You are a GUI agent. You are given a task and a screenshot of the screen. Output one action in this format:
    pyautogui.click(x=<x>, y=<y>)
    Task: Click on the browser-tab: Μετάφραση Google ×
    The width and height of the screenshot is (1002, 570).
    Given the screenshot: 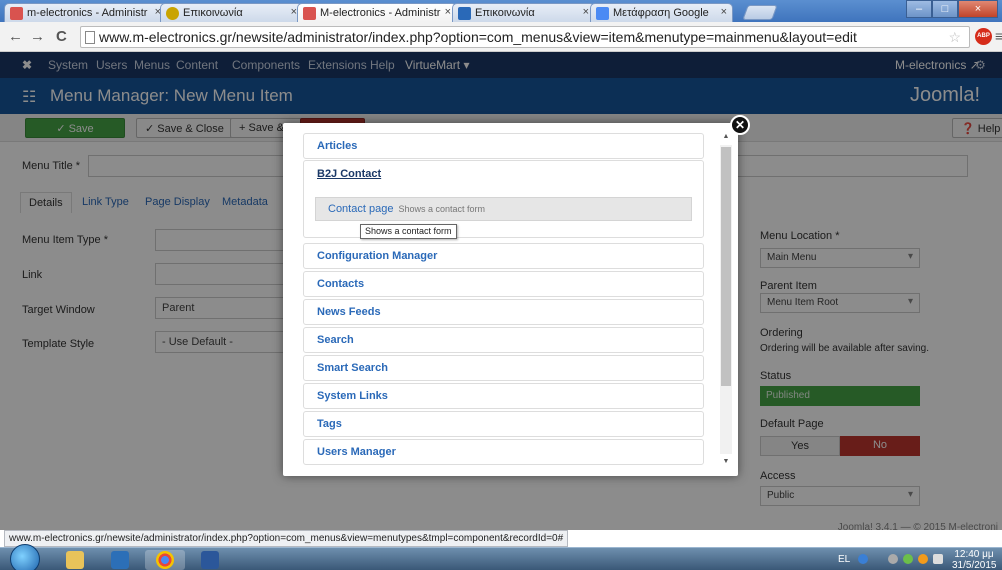 What is the action you would take?
    pyautogui.click(x=661, y=12)
    